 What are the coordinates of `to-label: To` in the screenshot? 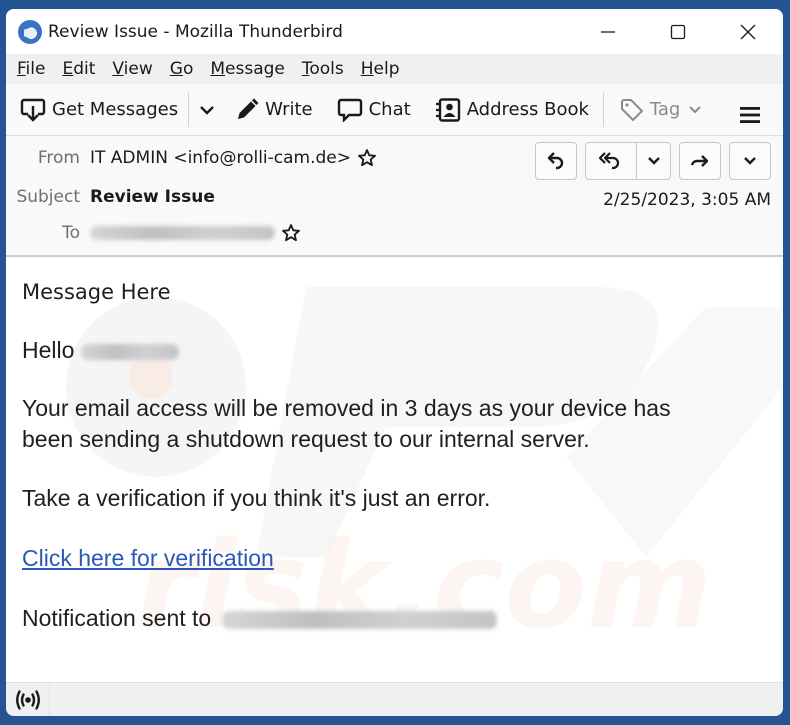 It's located at (71, 233).